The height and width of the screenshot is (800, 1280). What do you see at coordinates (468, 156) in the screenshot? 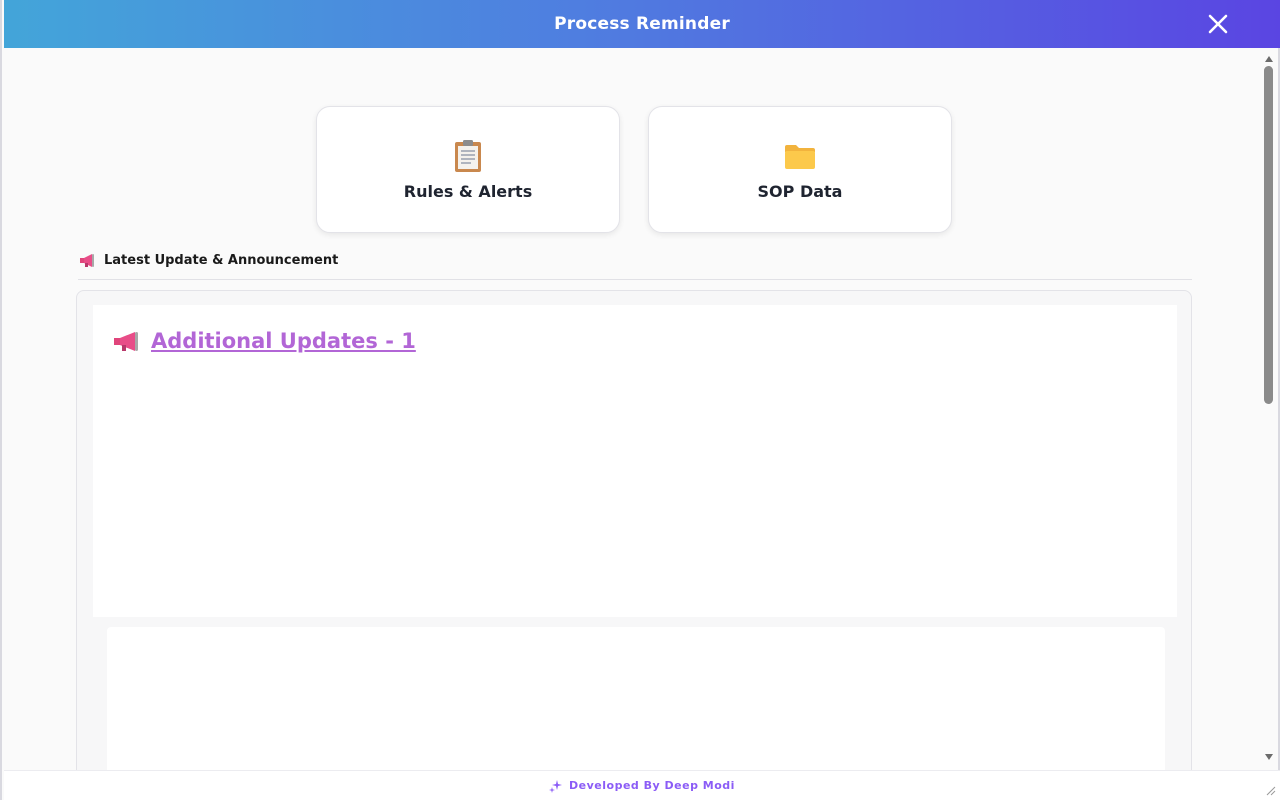
I see `clipboard-icon` at bounding box center [468, 156].